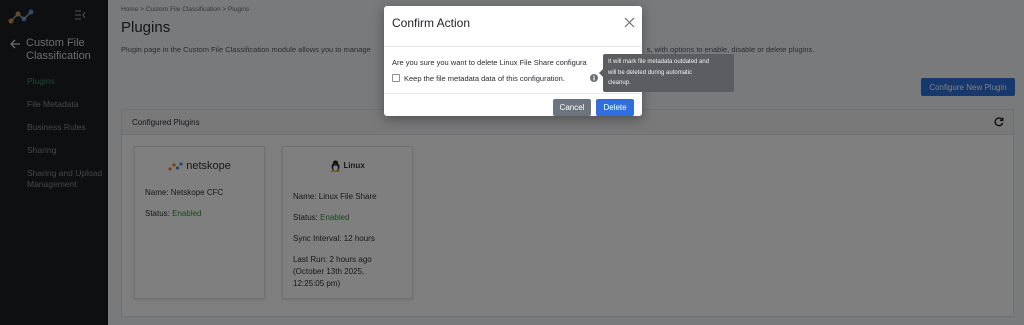 This screenshot has width=1024, height=325. What do you see at coordinates (650, 72) in the screenshot?
I see `tooltip-line: will be deleted during automatic` at bounding box center [650, 72].